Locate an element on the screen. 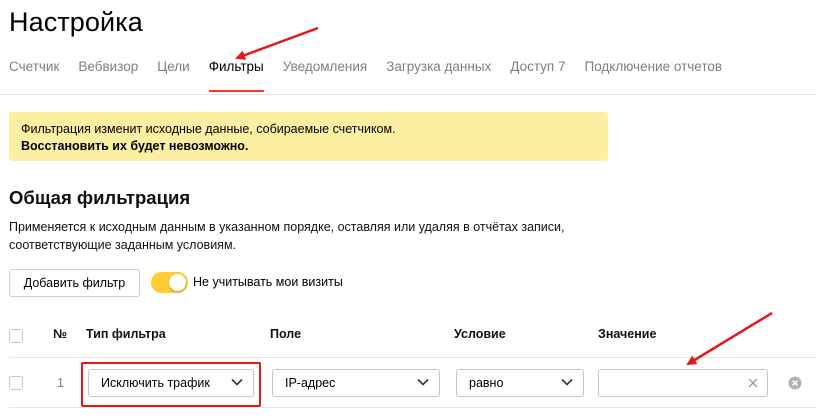 The height and width of the screenshot is (419, 816). row-number: 1 is located at coordinates (60, 383).